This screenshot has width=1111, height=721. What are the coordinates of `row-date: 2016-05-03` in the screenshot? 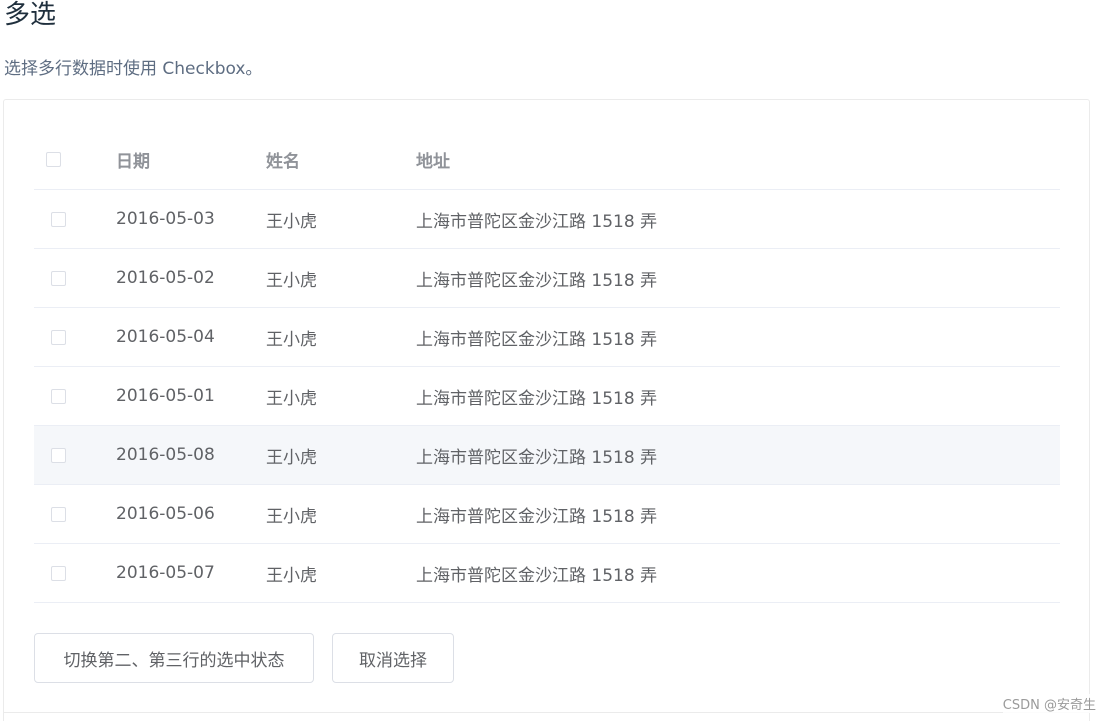 It's located at (165, 219).